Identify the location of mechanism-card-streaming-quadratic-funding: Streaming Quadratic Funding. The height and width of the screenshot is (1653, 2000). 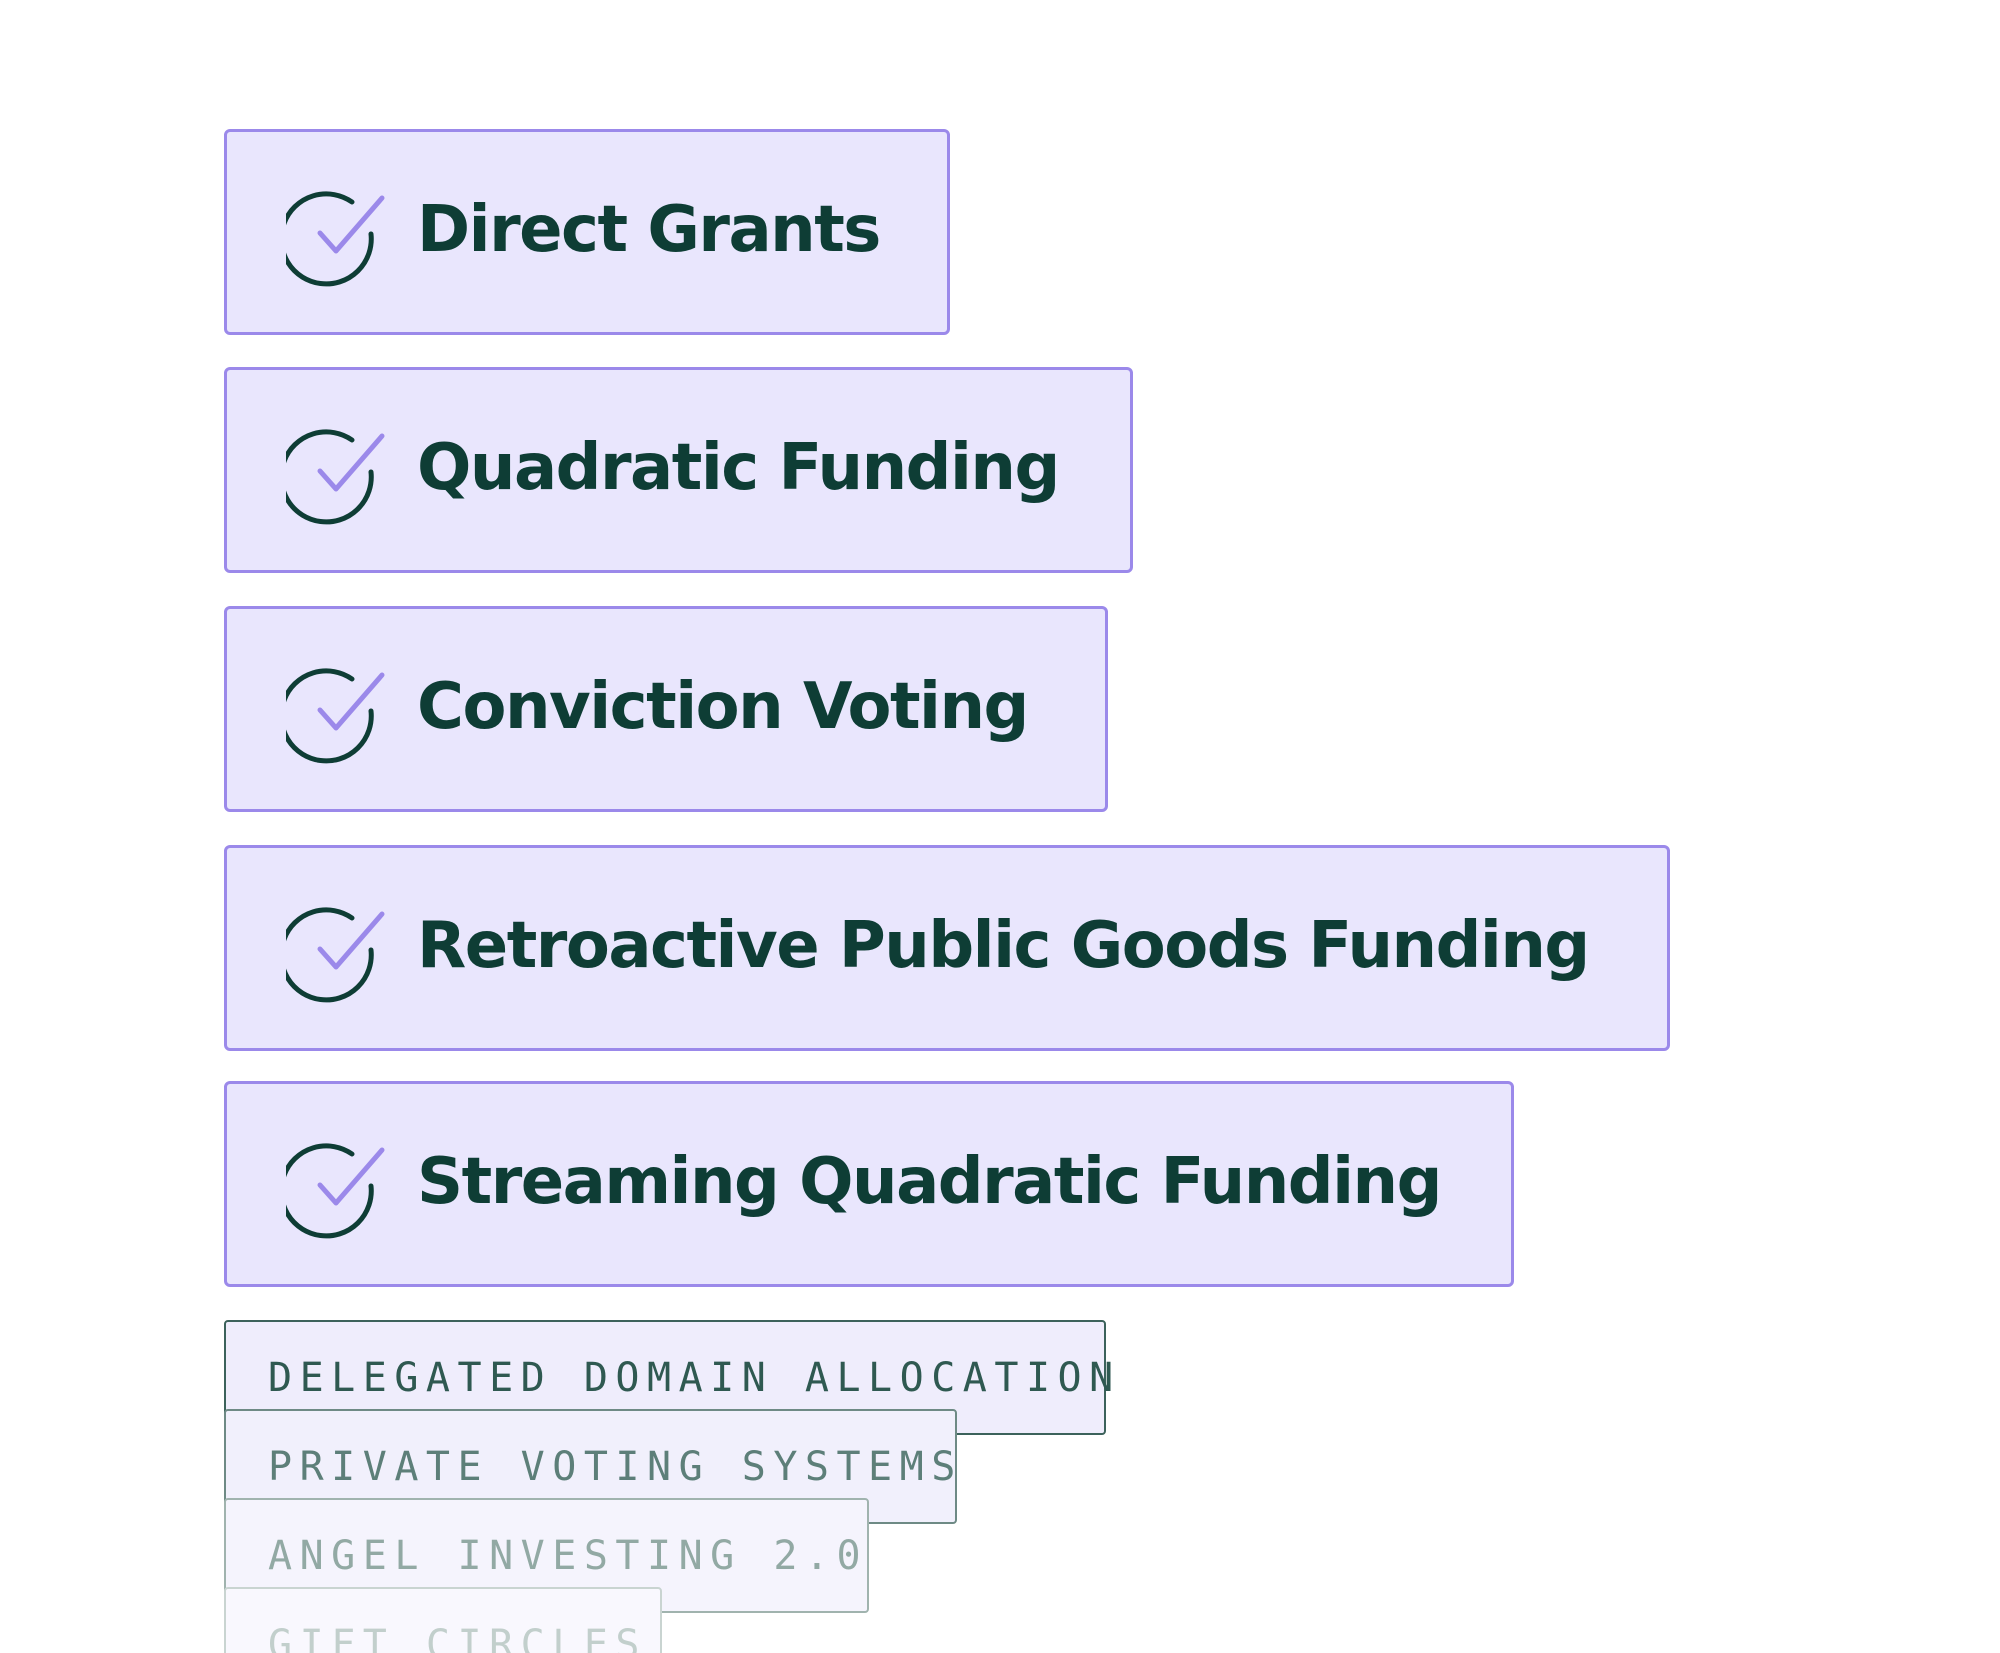
(869, 1184).